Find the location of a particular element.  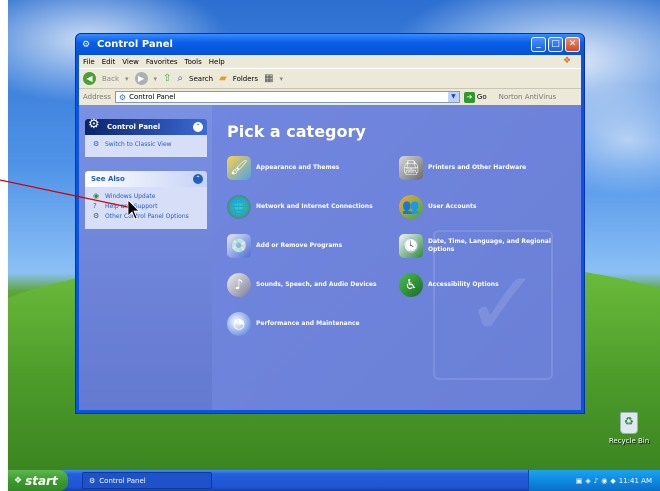

category-appearance-label: Appearance and Themes is located at coordinates (298, 167).